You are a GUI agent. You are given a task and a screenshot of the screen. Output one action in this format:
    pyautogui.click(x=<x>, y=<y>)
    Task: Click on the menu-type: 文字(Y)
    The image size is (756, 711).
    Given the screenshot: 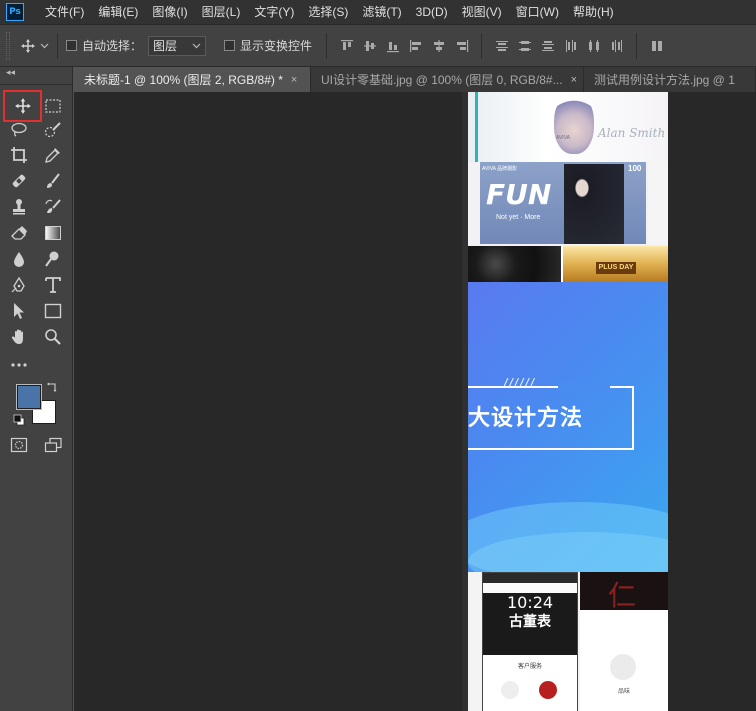 What is the action you would take?
    pyautogui.click(x=274, y=12)
    